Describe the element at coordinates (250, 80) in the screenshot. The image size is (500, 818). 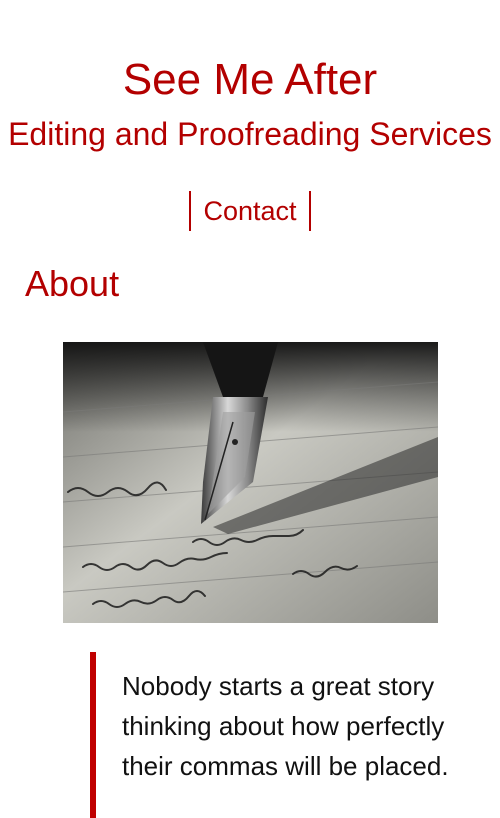
I see `site-title: See Me After` at that location.